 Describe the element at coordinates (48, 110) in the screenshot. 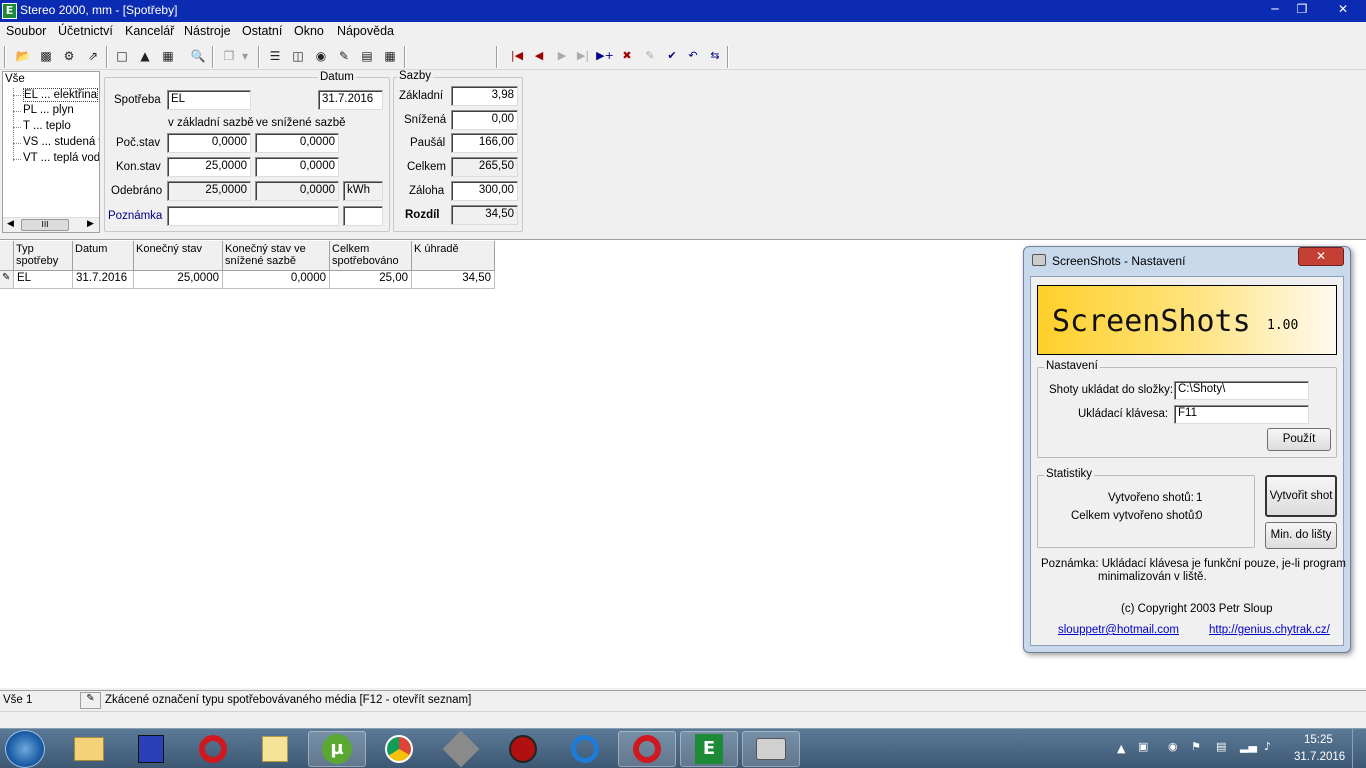

I see `tree-item-pl: PL ... plyn` at that location.